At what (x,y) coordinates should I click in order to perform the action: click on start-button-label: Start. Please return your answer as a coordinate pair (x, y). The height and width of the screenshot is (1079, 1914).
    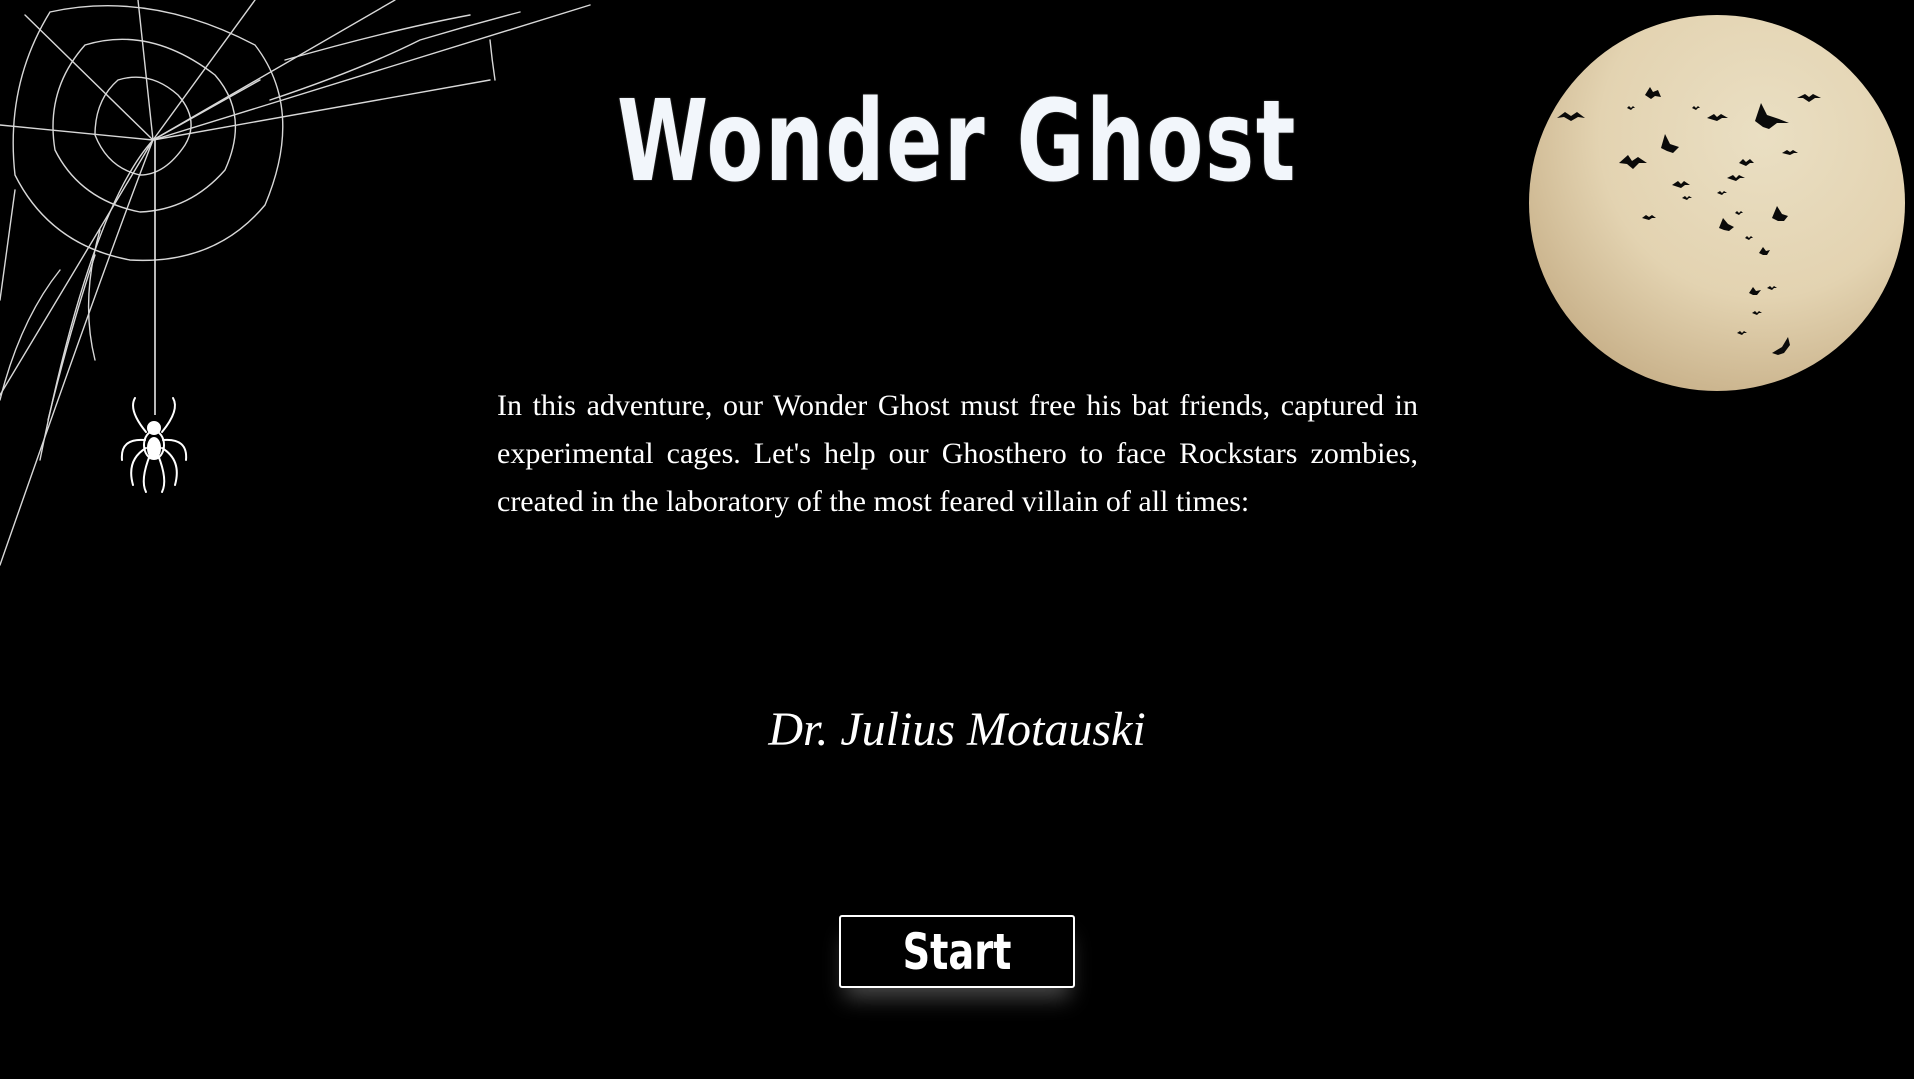
    Looking at the image, I should click on (957, 951).